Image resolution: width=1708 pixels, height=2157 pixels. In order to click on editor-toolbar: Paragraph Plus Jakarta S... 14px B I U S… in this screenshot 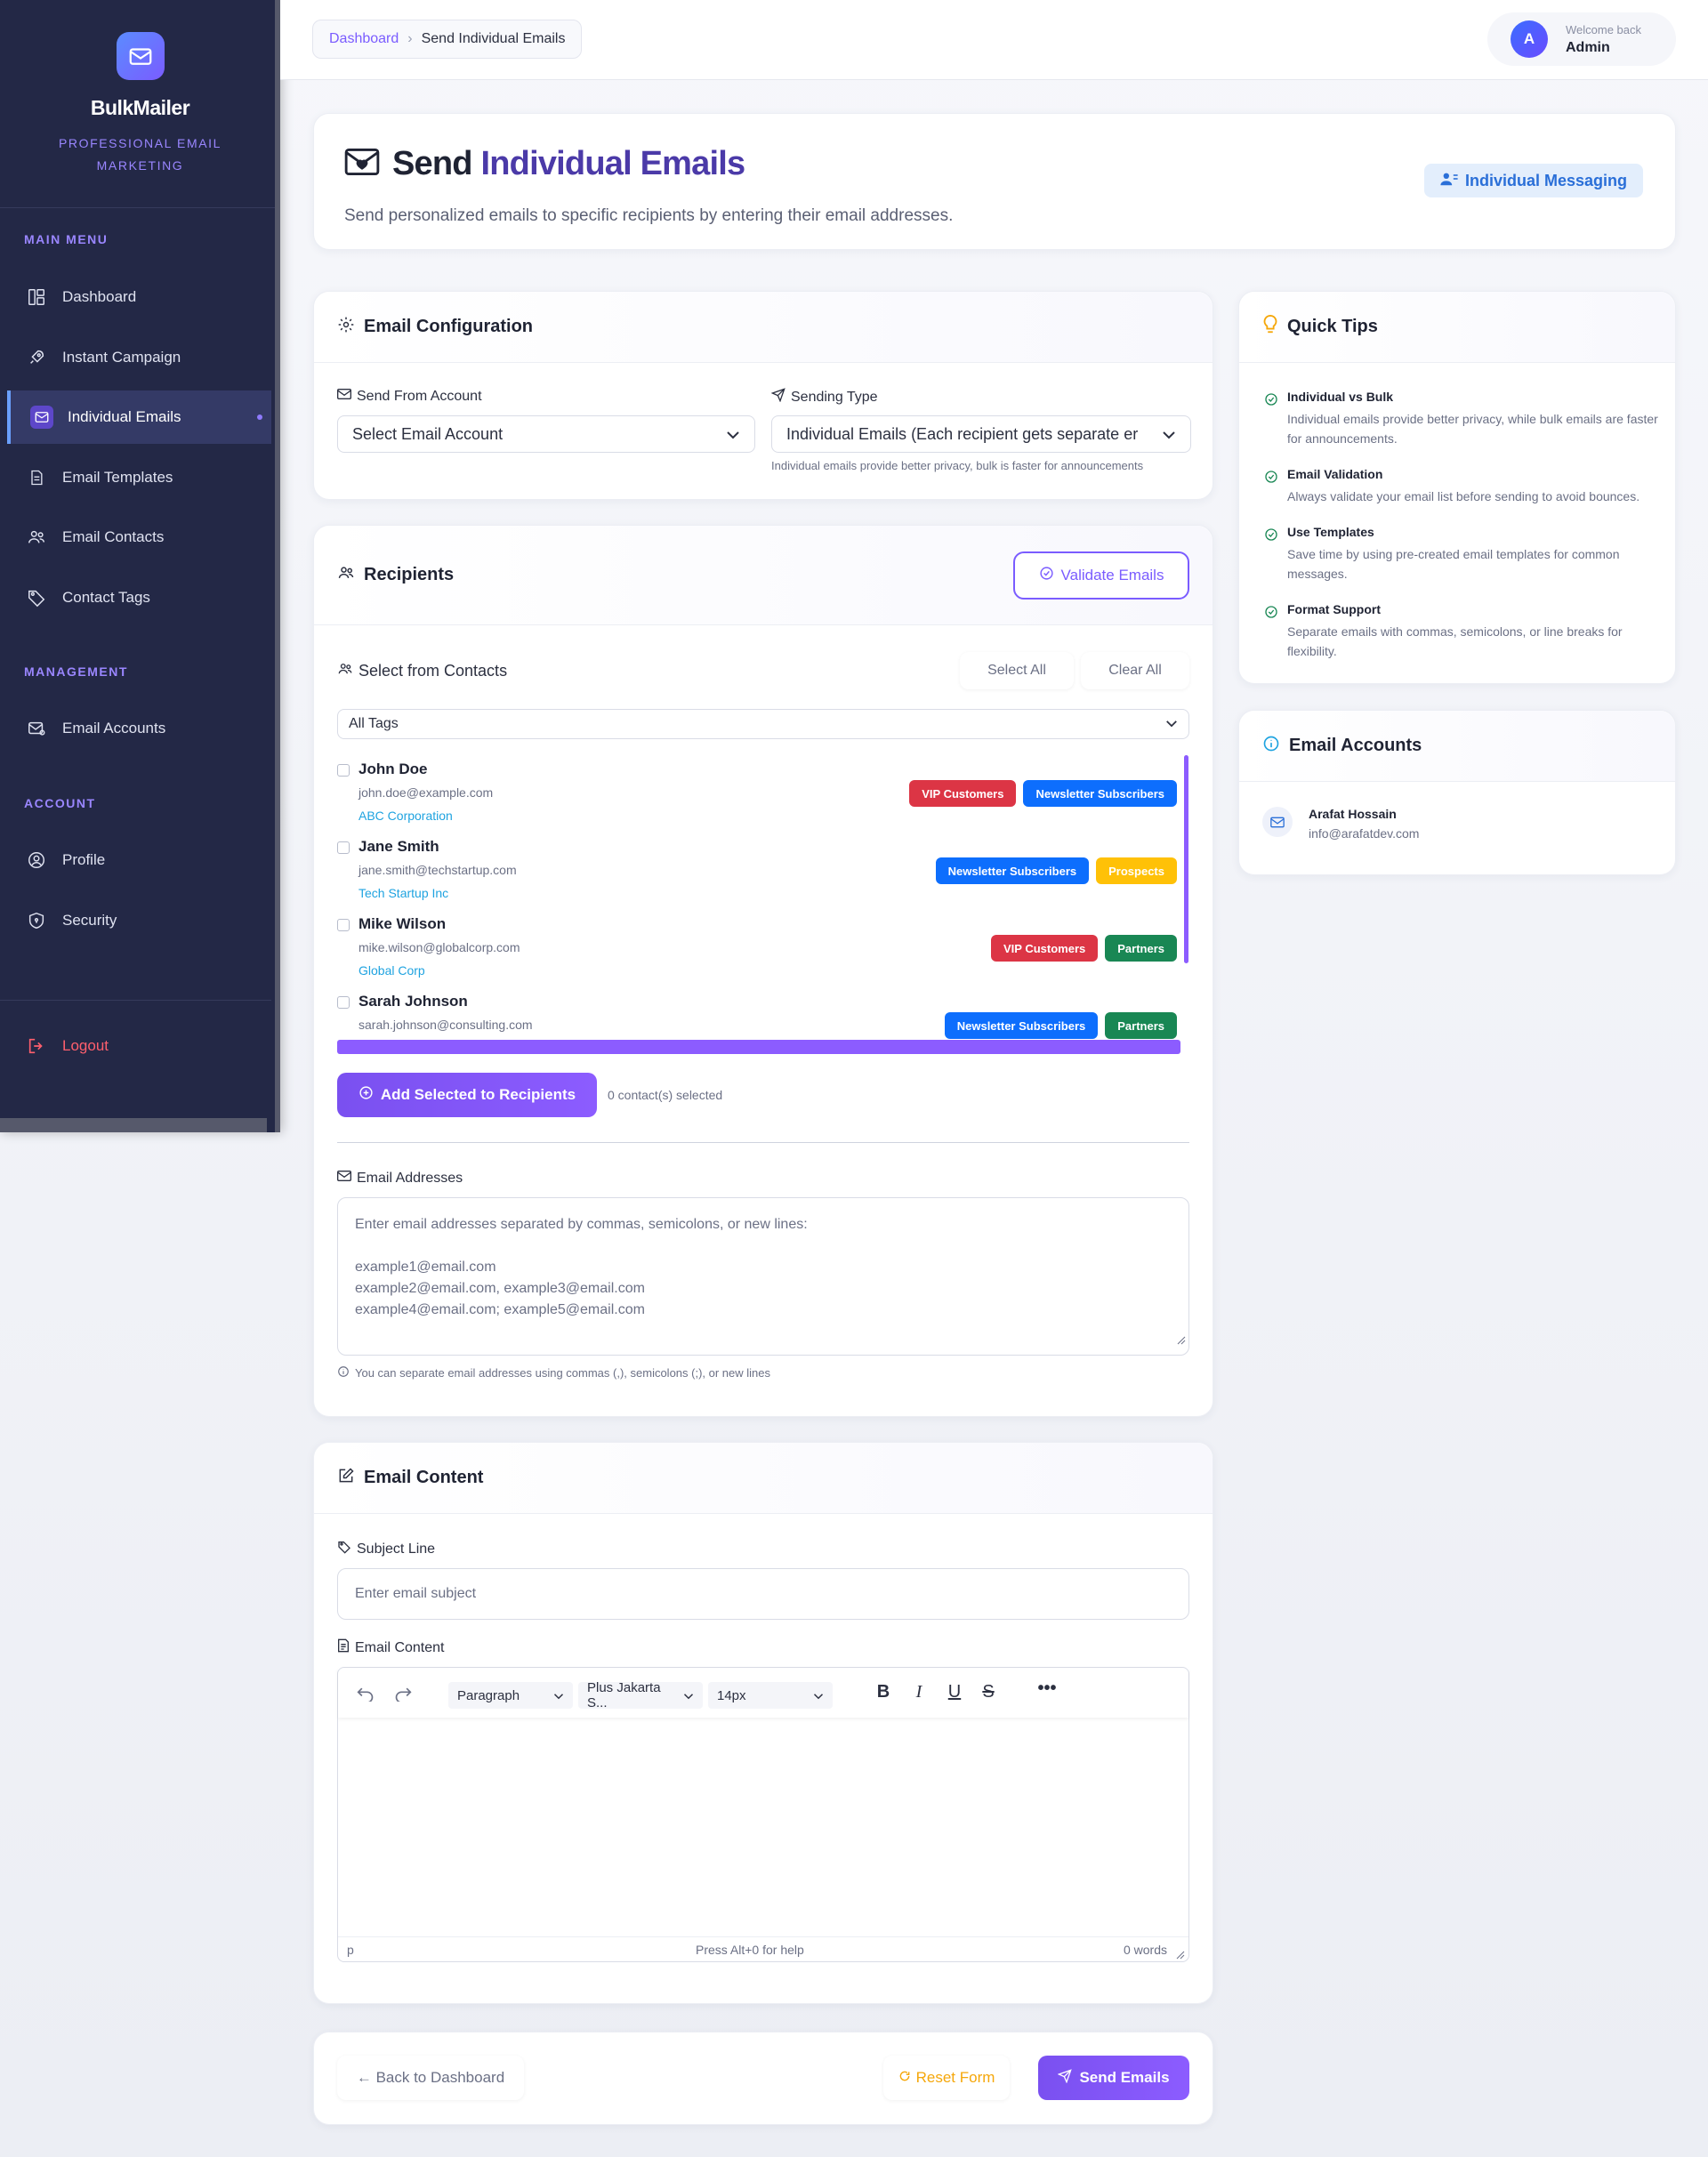, I will do `click(763, 1693)`.